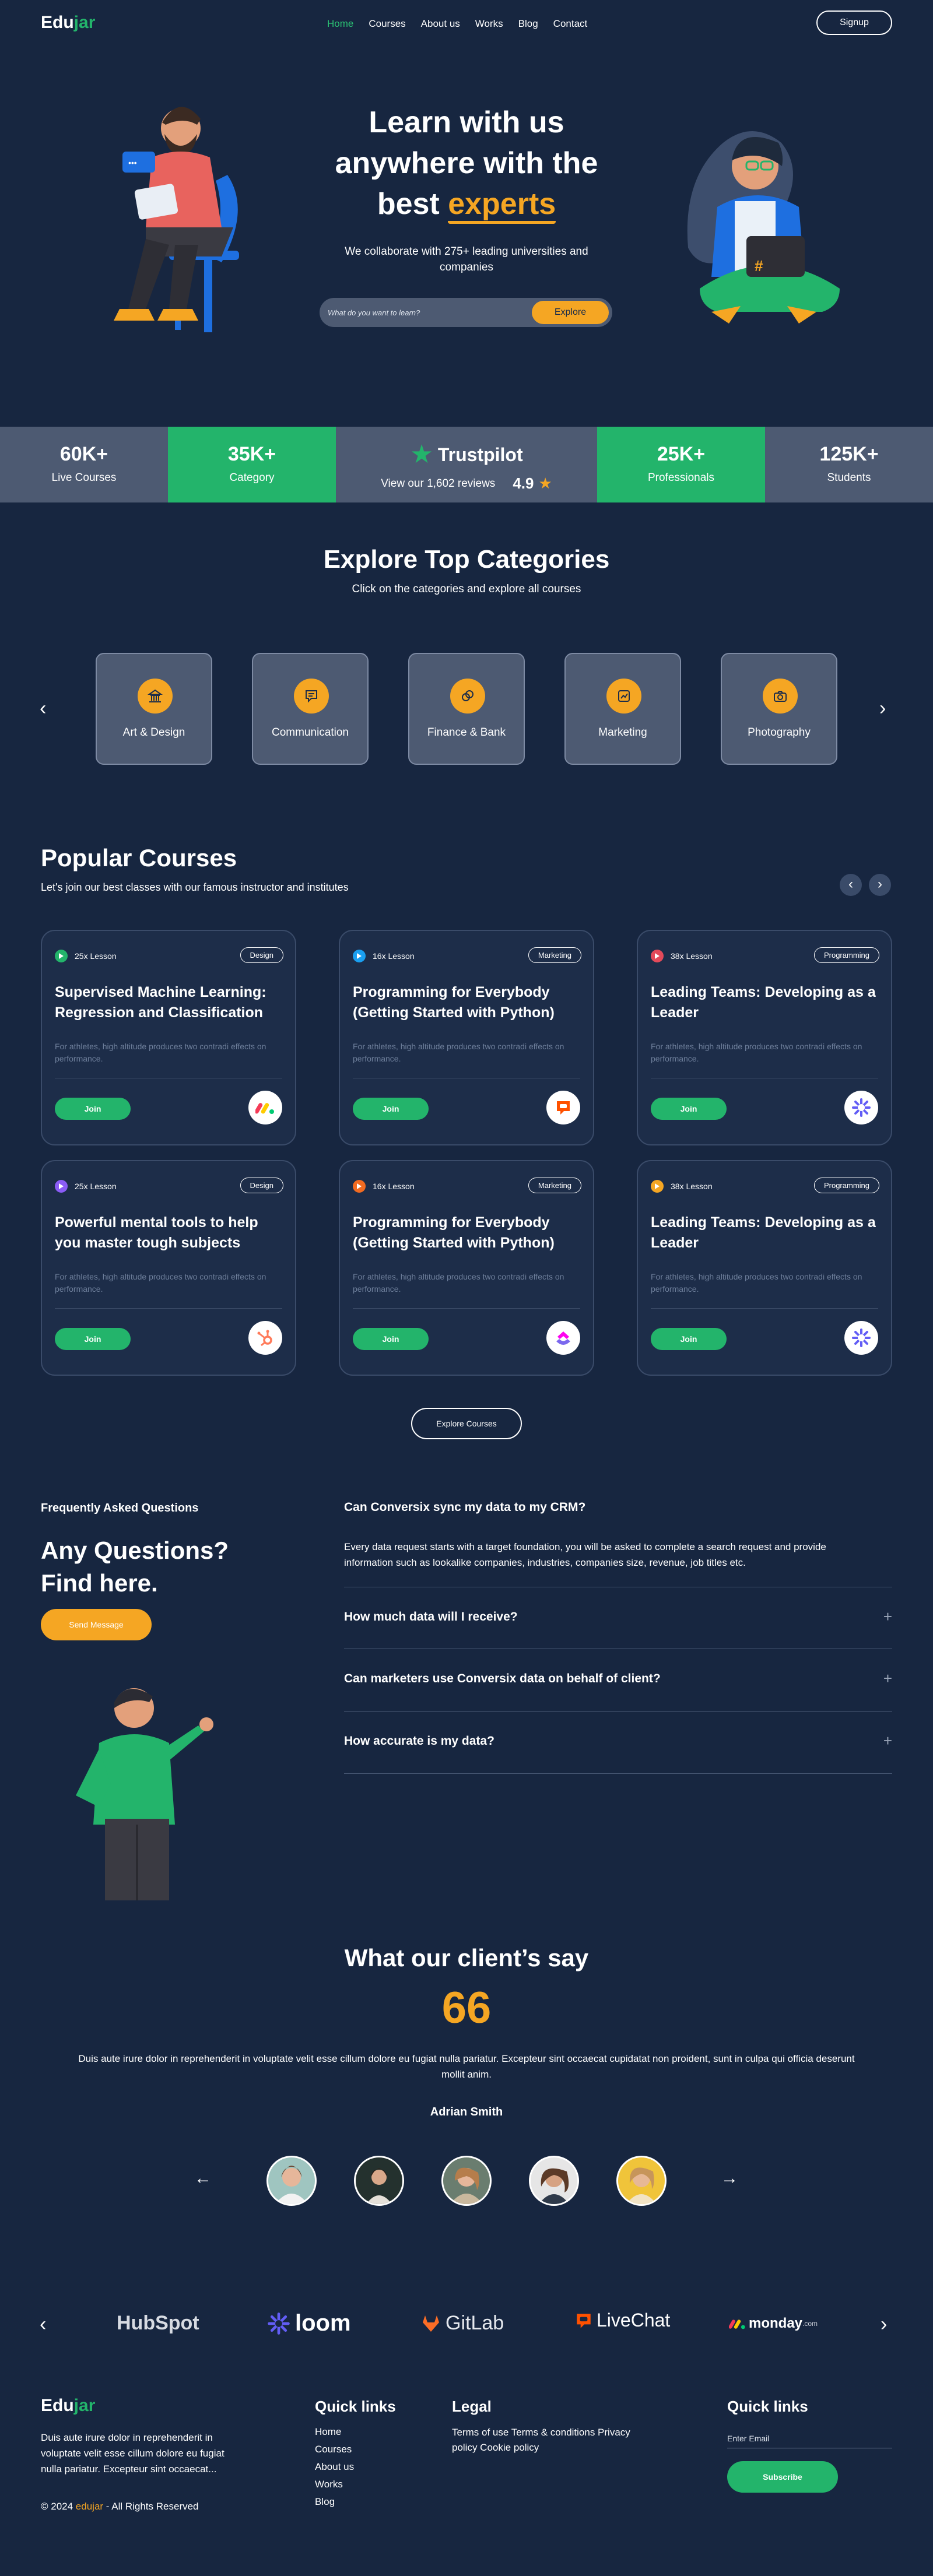  I want to click on partners-next-arrow: ›, so click(884, 2324).